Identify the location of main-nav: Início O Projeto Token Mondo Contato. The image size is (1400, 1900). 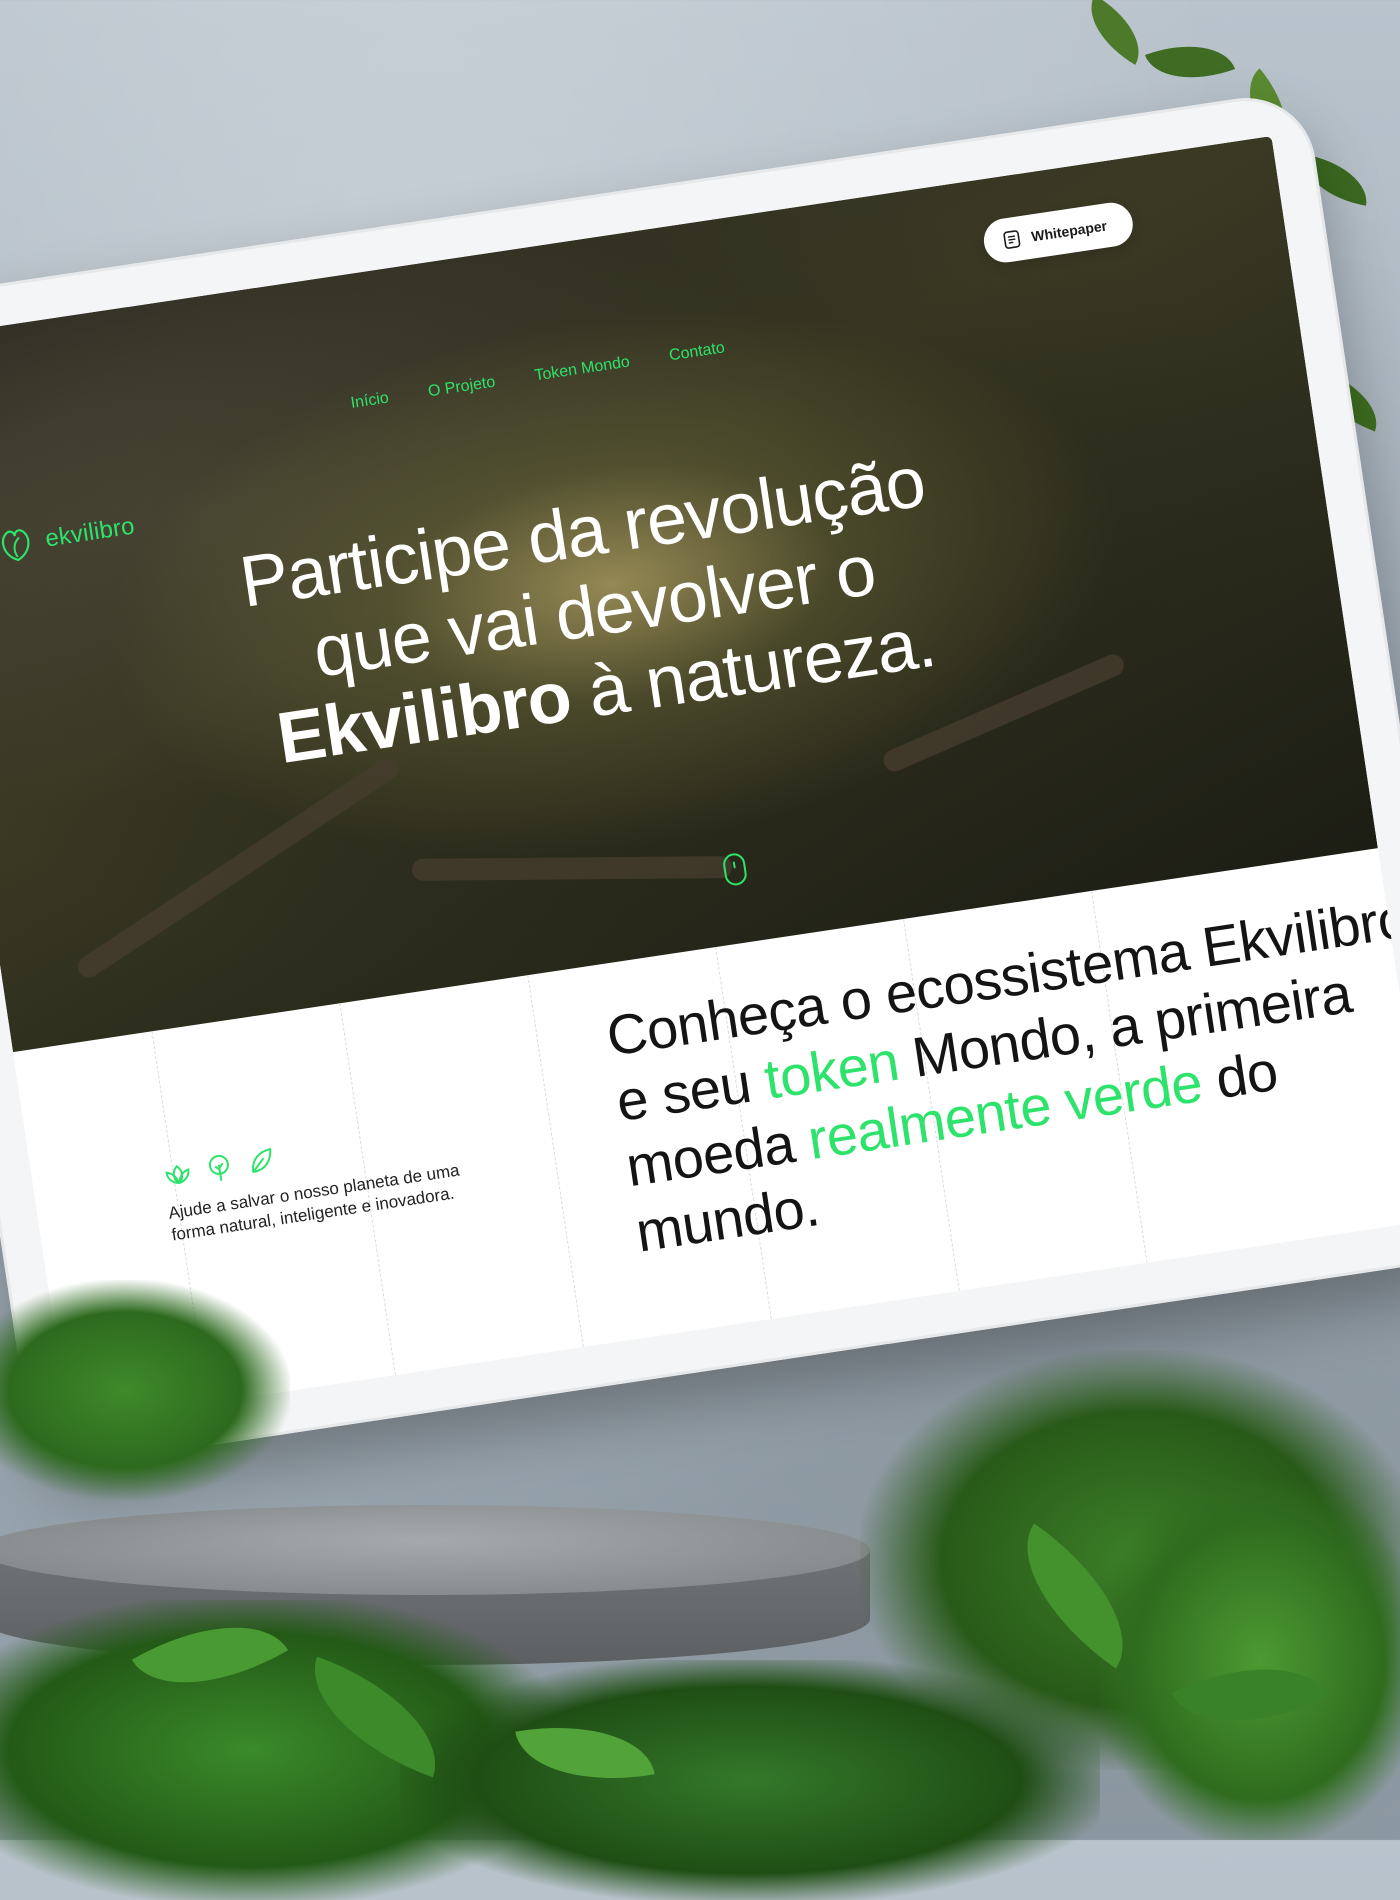
(538, 376).